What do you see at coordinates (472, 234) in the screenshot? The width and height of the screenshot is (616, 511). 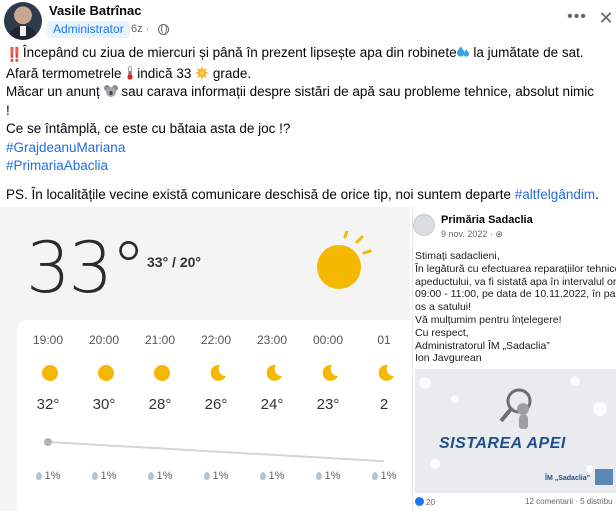 I see `notice-date: 9 nov. 2022 · ⊕` at bounding box center [472, 234].